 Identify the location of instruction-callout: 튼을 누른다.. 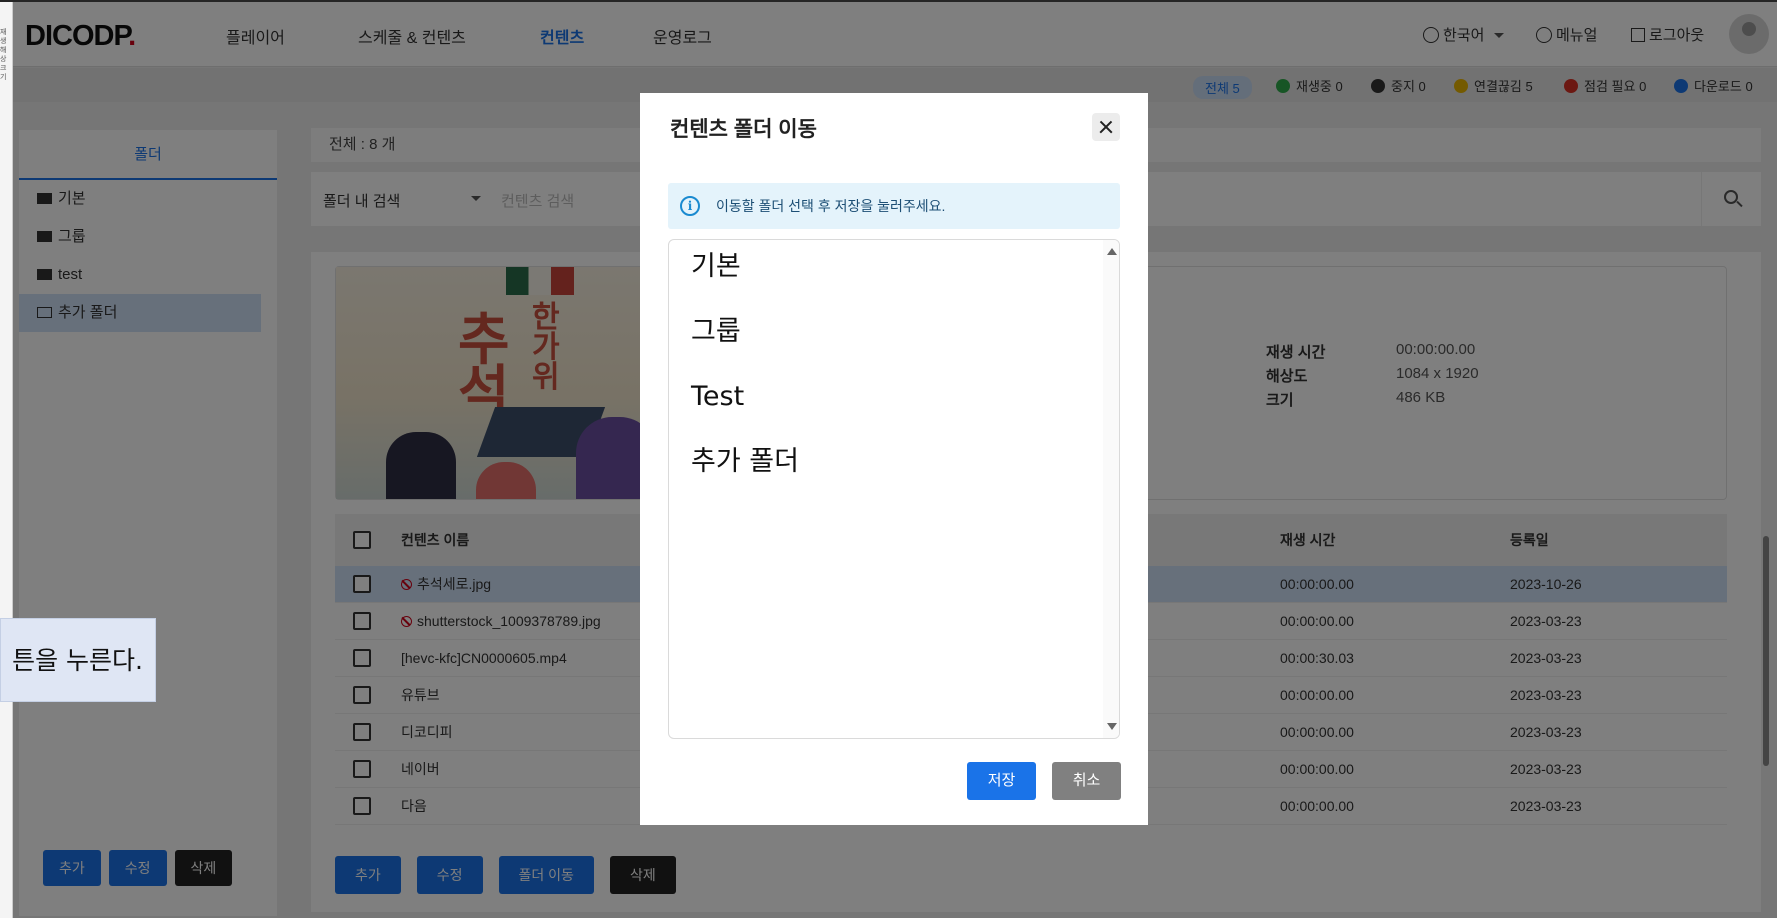
(78, 660).